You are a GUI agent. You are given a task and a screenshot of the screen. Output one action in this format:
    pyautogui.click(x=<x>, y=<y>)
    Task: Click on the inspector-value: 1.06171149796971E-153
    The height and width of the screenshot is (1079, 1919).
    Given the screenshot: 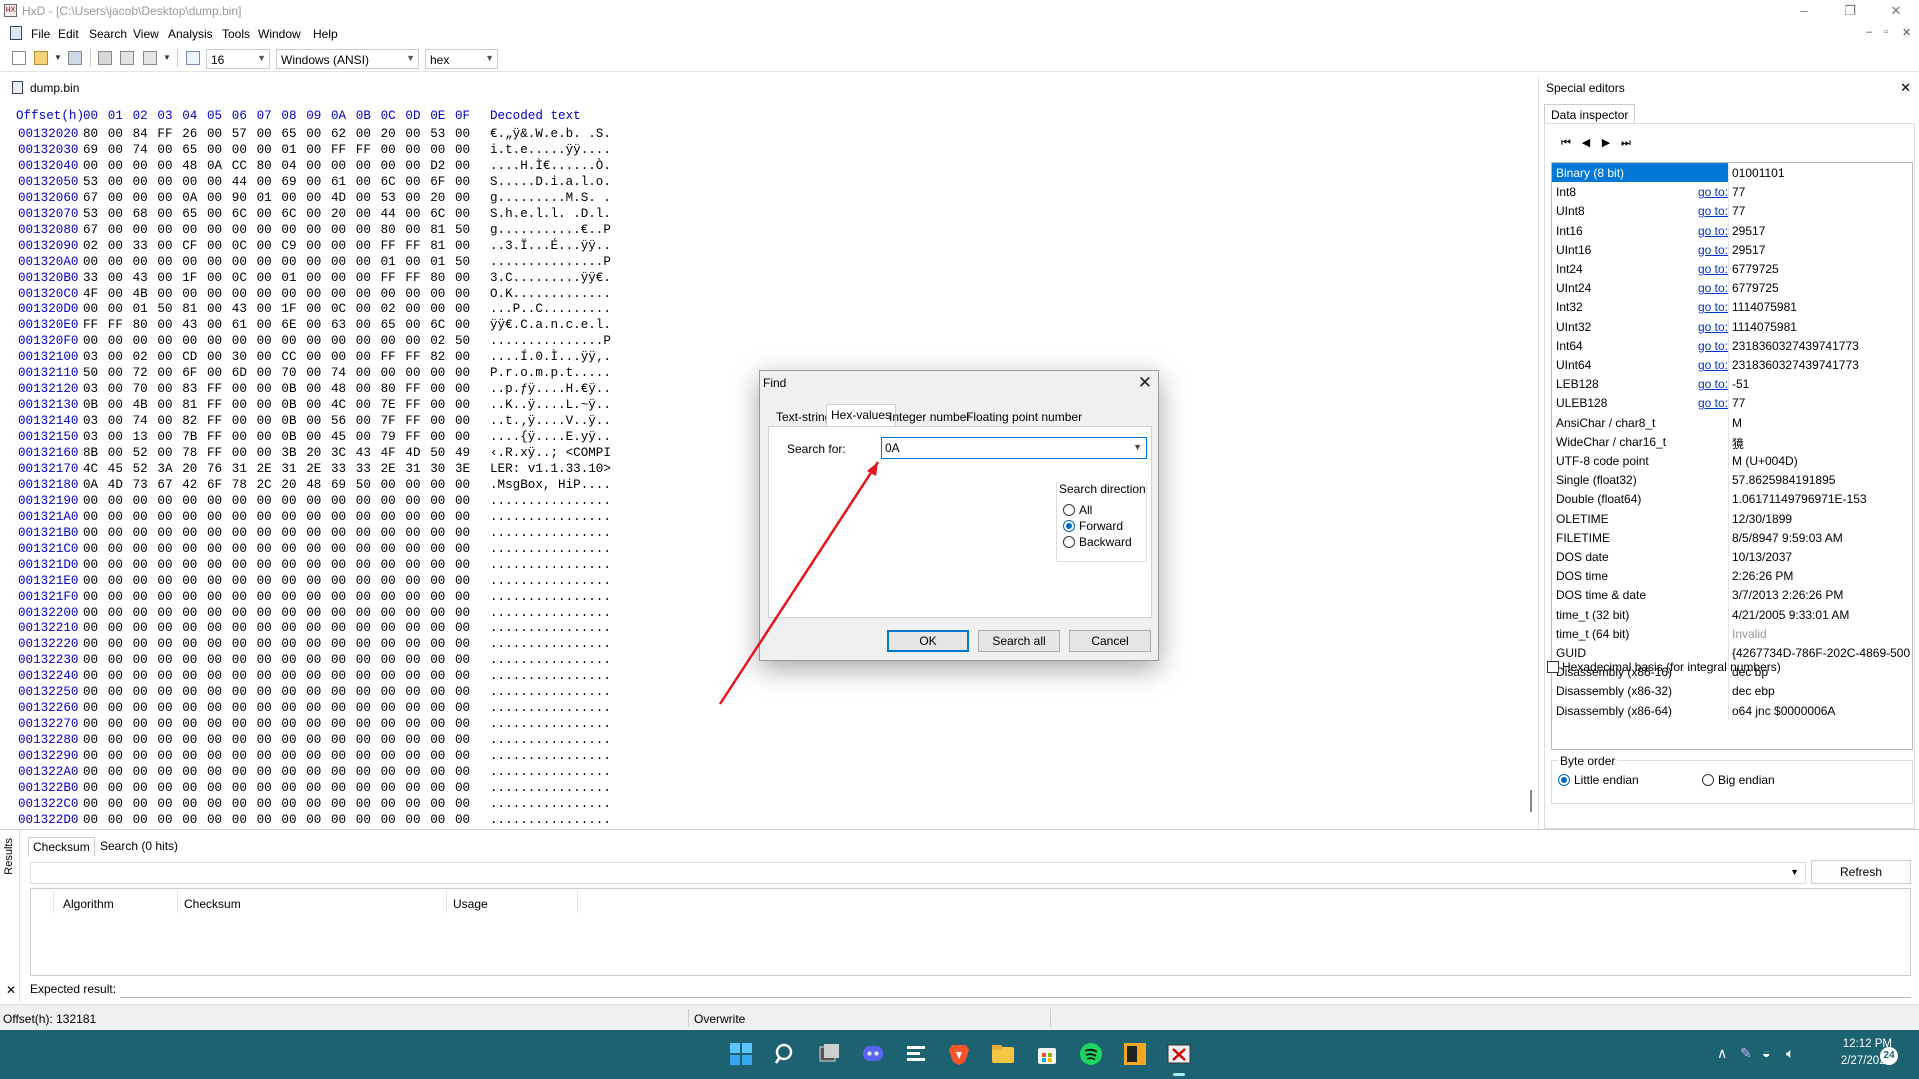 What is the action you would take?
    pyautogui.click(x=1821, y=499)
    